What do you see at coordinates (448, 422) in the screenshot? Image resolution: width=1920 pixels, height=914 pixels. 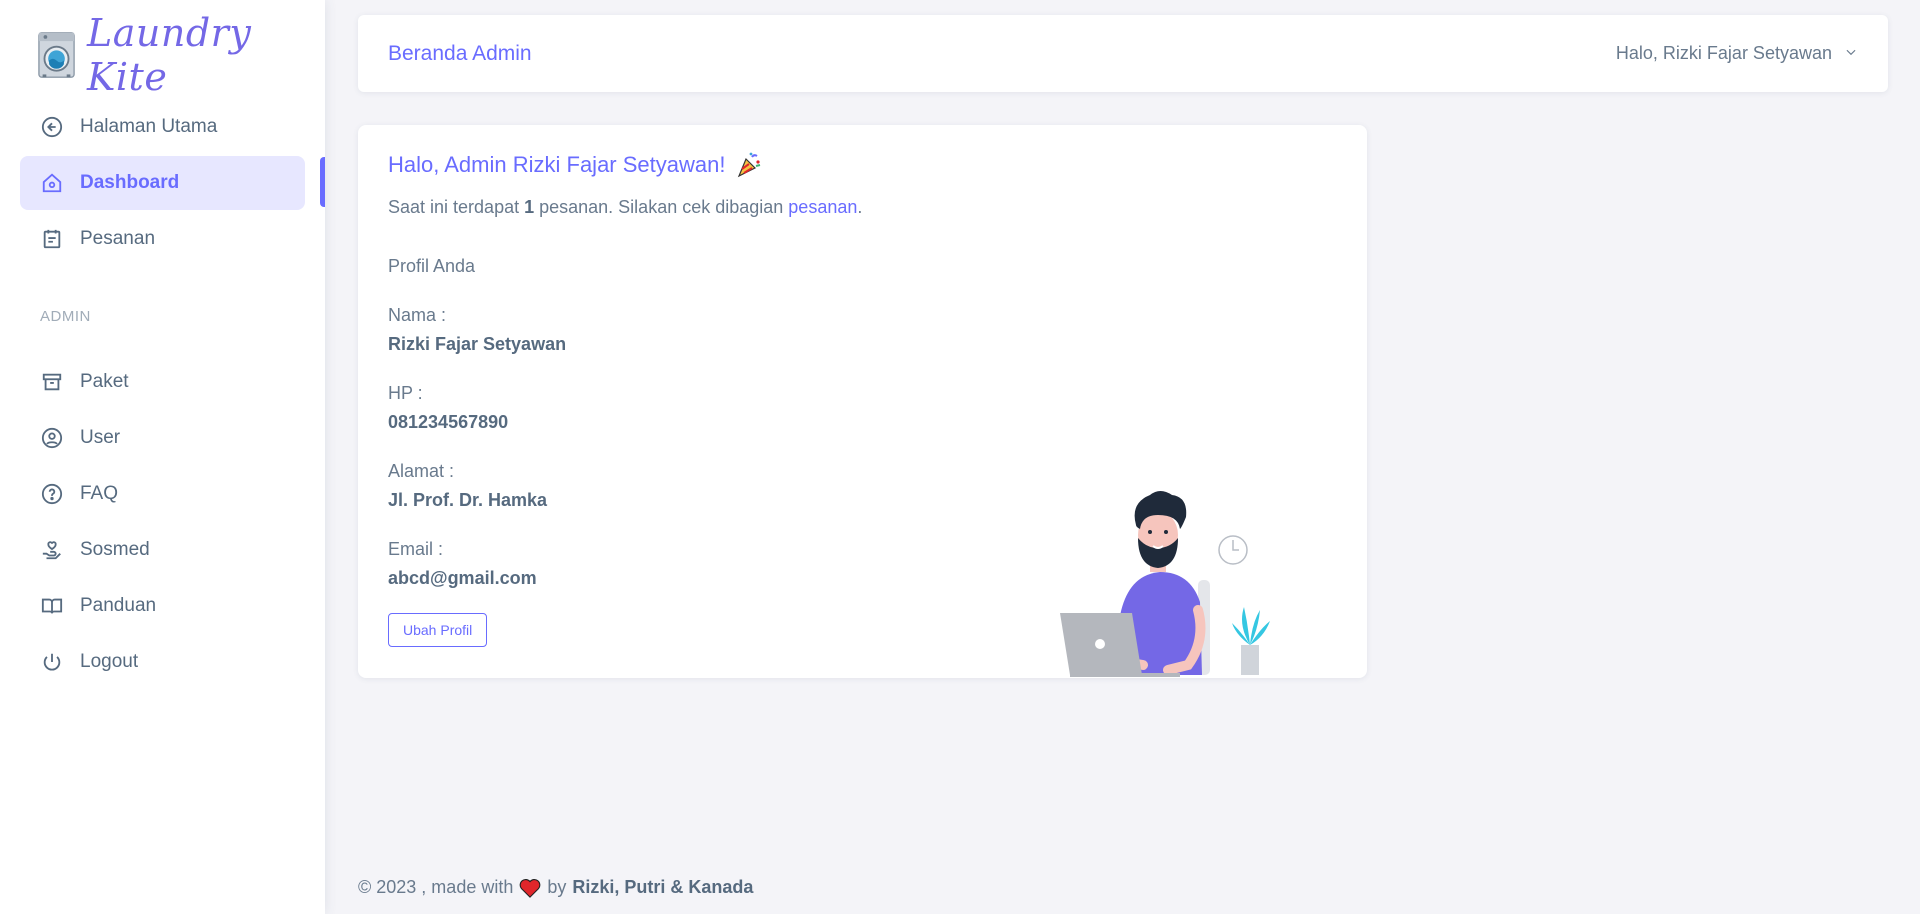 I see `phone-value: 081234567890` at bounding box center [448, 422].